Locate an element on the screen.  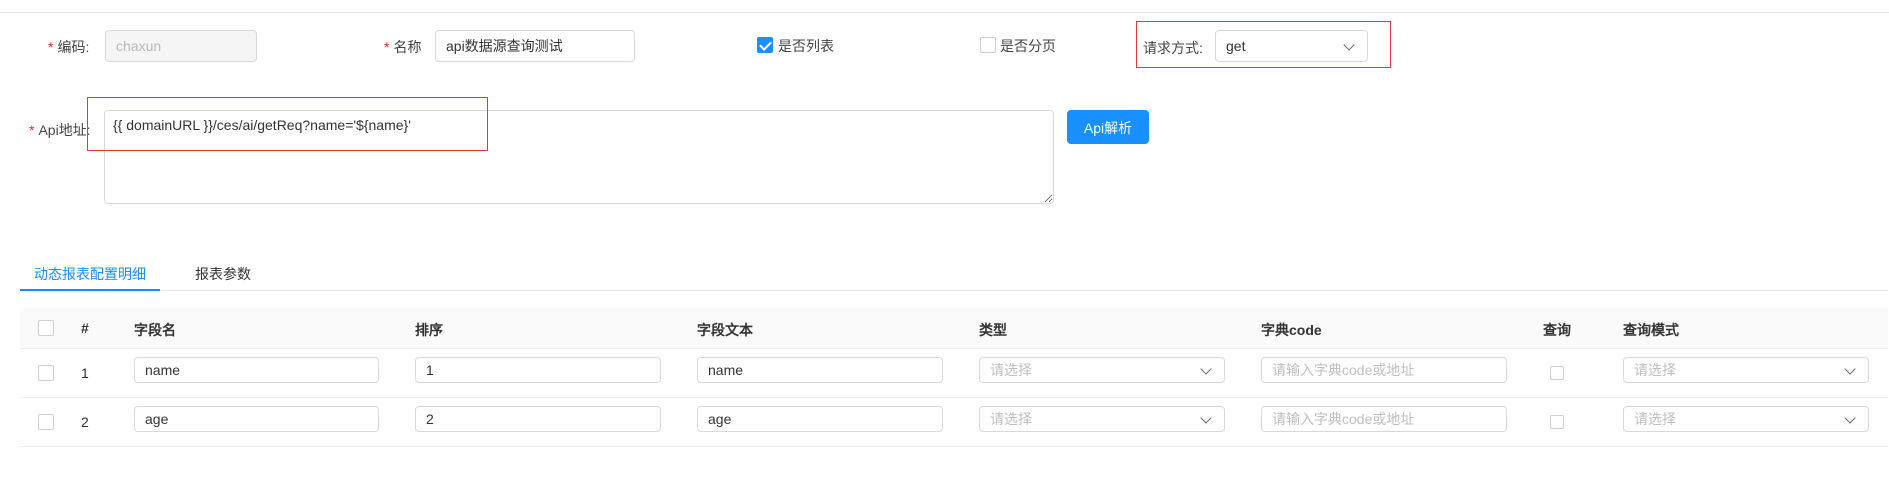
field-name-input: name is located at coordinates (256, 370).